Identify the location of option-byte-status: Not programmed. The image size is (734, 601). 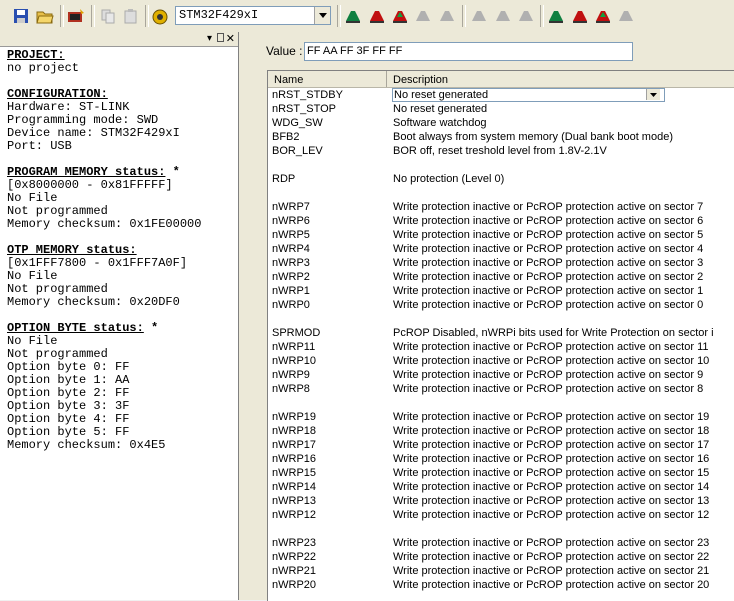
(57, 354).